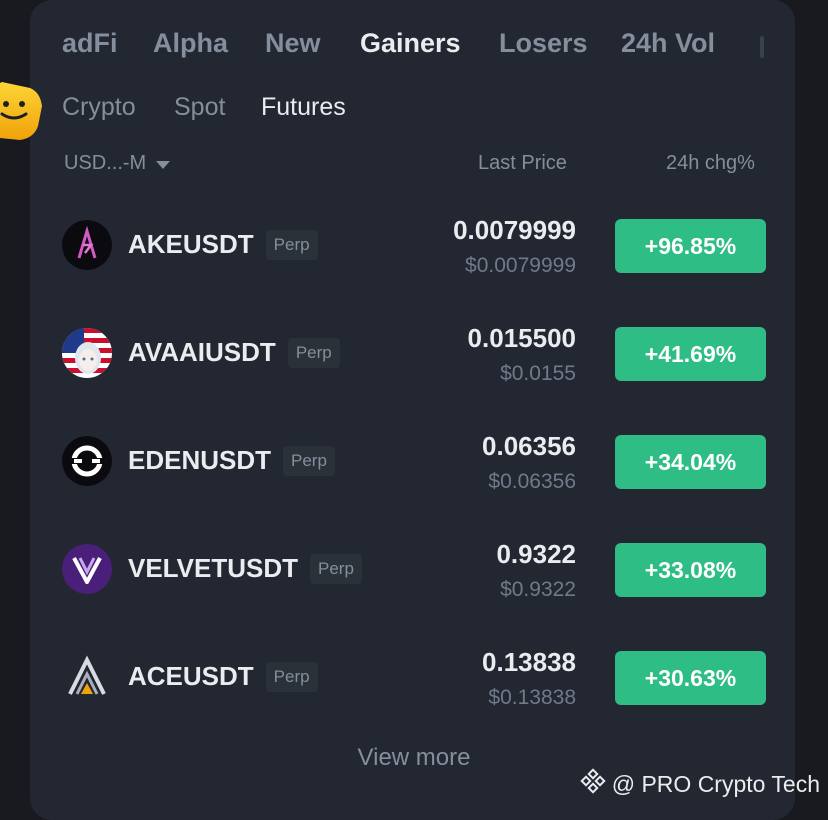  Describe the element at coordinates (710, 163) in the screenshot. I see `column-header-24h-change: 24h chg%` at that location.